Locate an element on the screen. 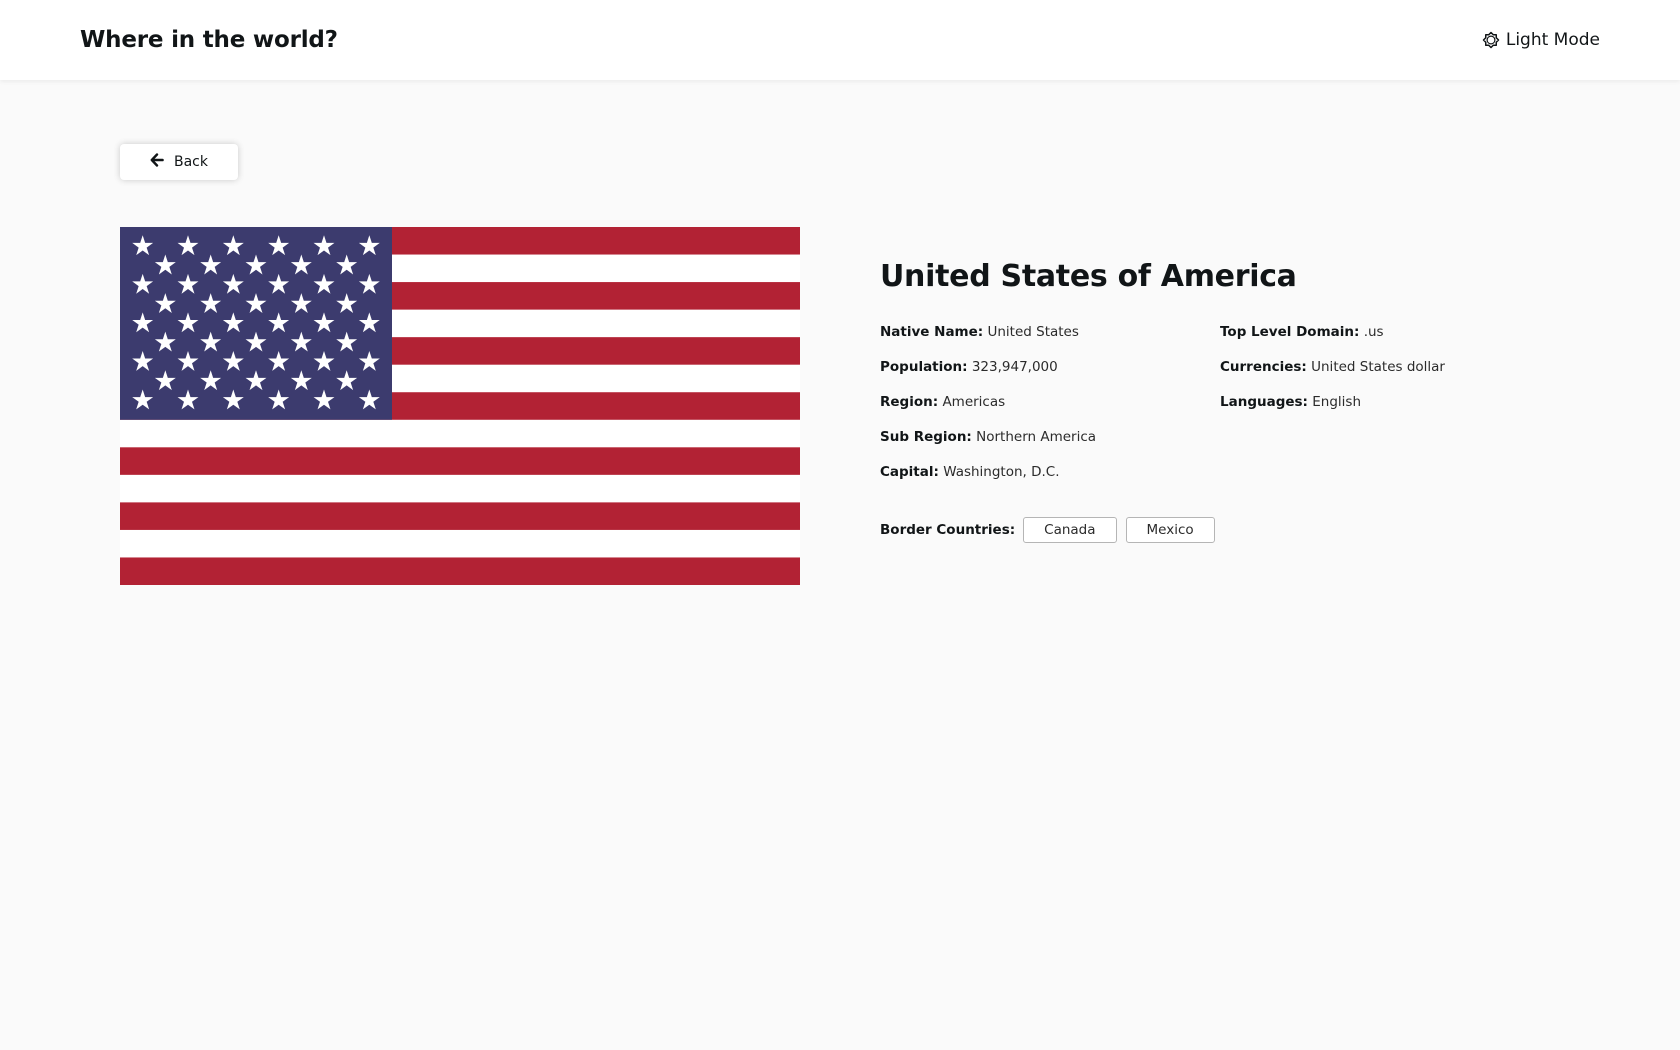 The height and width of the screenshot is (1050, 1680). info-languages: Languages: English is located at coordinates (1390, 409).